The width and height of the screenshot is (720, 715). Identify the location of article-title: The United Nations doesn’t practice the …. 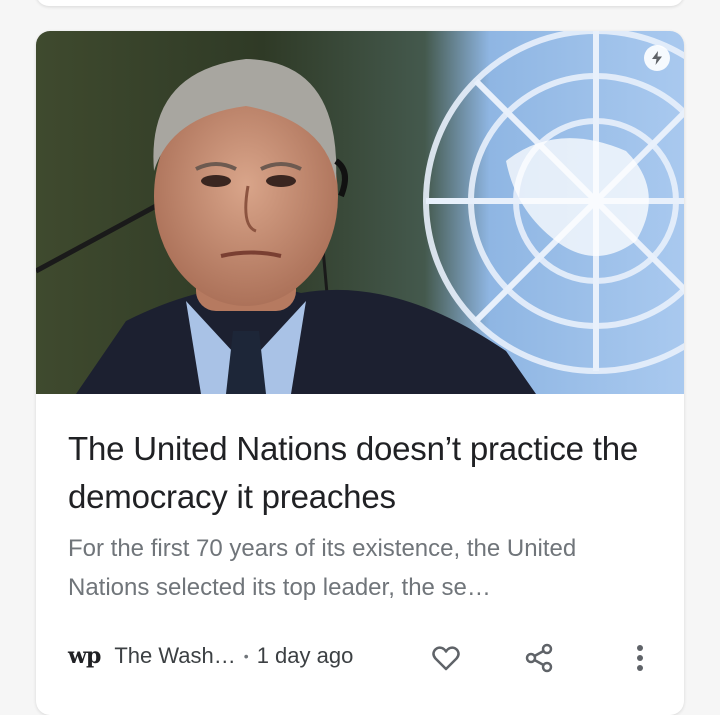
(363, 473).